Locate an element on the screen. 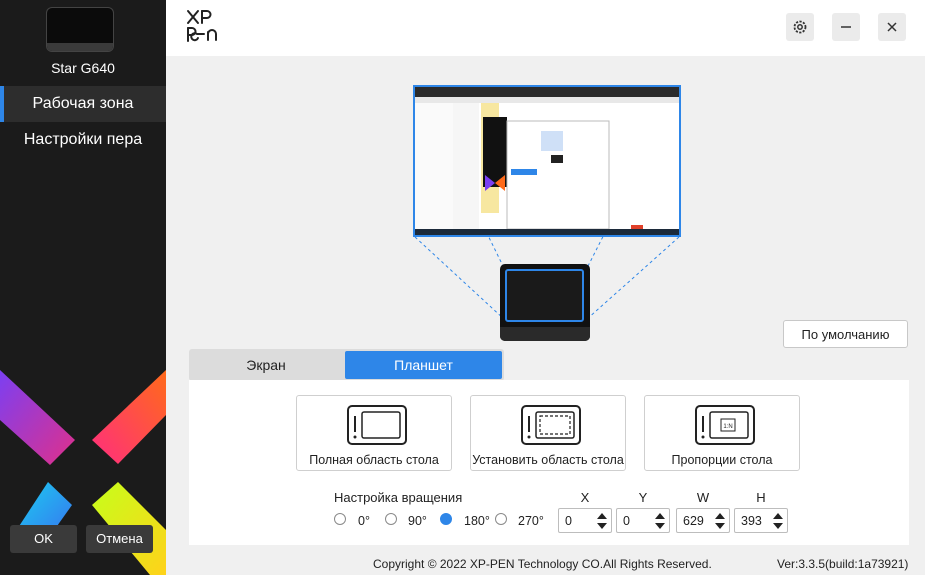 This screenshot has height=575, width=925. ratio-icon: 1:N is located at coordinates (725, 425).